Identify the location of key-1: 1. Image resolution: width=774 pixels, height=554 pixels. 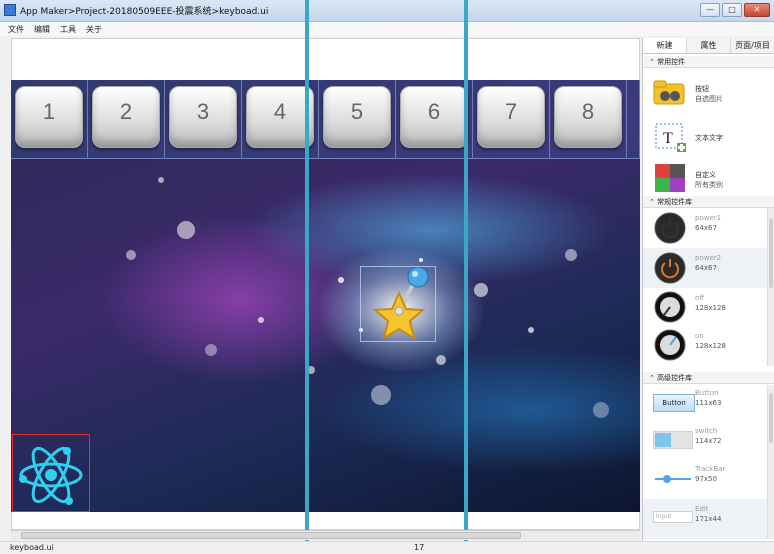
(49, 117).